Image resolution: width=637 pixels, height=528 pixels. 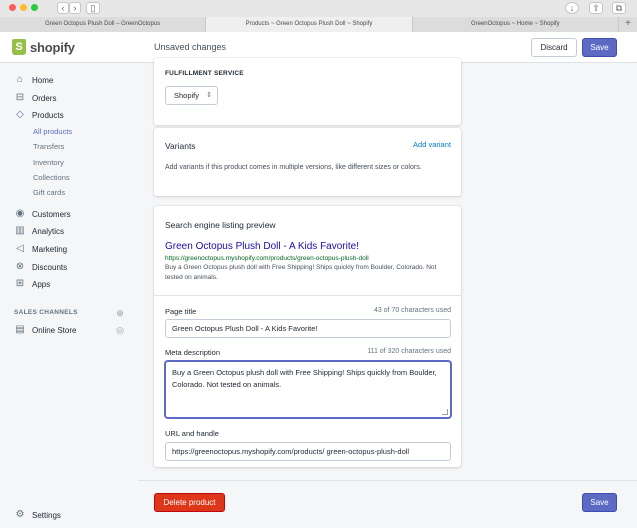 What do you see at coordinates (20, 514) in the screenshot?
I see `gear-icon: ⚙` at bounding box center [20, 514].